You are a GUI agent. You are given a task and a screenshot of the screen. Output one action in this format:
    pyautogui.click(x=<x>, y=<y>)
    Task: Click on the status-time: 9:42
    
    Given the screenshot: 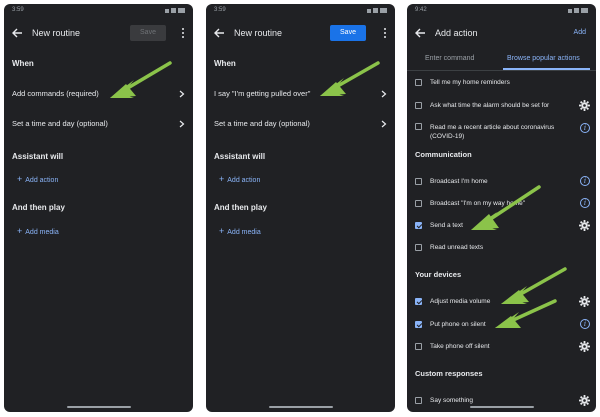 What is the action you would take?
    pyautogui.click(x=421, y=10)
    